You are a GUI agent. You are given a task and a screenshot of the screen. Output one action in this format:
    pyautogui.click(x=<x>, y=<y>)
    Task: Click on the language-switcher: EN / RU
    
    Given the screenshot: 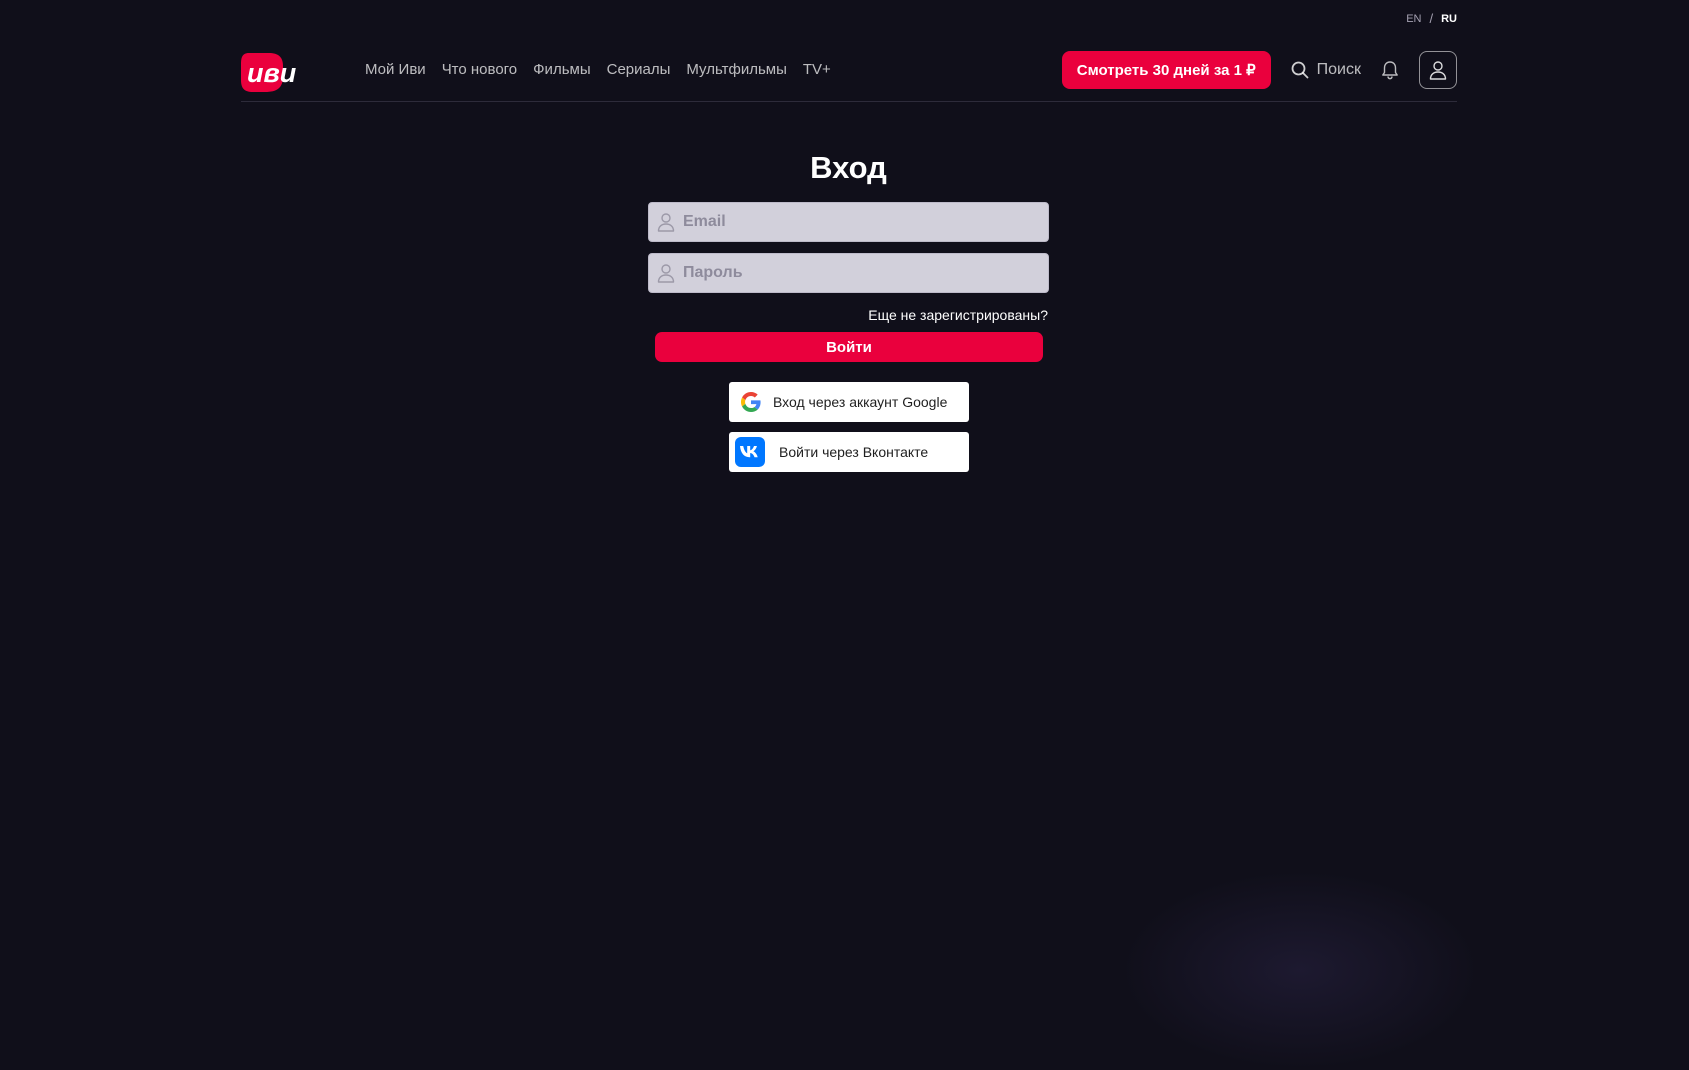 What is the action you would take?
    pyautogui.click(x=1431, y=18)
    